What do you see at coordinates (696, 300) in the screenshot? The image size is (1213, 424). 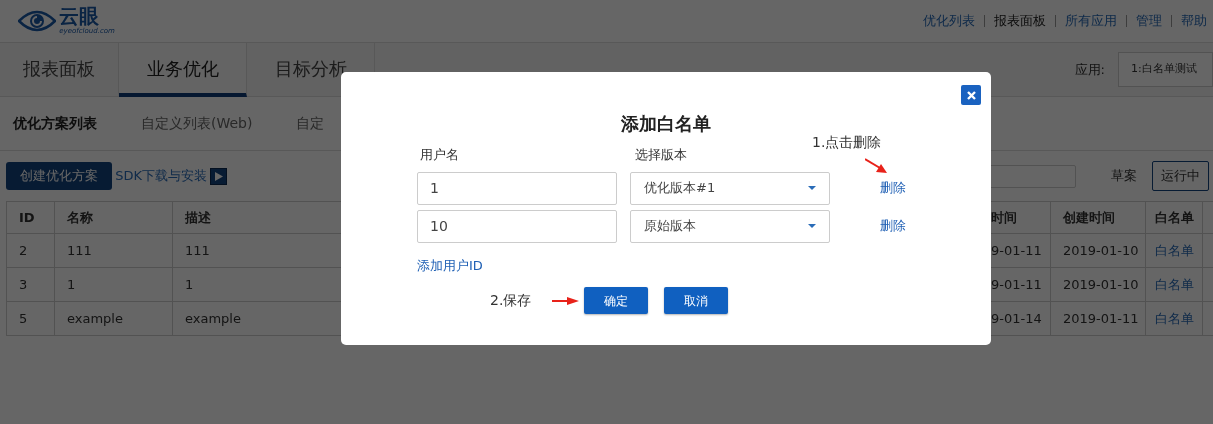 I see `dialog-button: 取消` at bounding box center [696, 300].